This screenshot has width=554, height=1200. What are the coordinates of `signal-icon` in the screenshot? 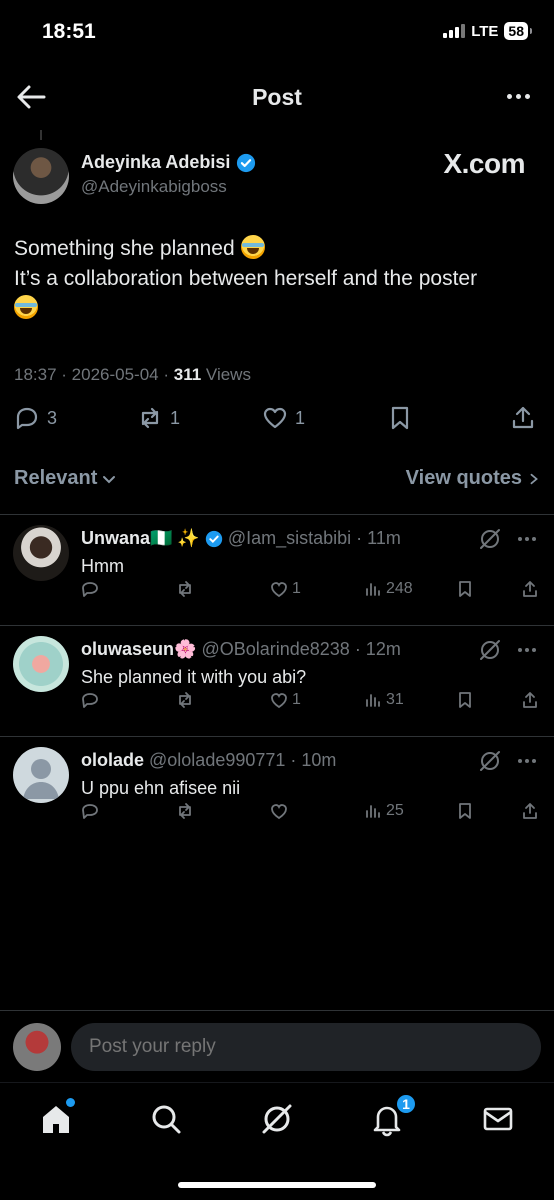 It's located at (454, 31).